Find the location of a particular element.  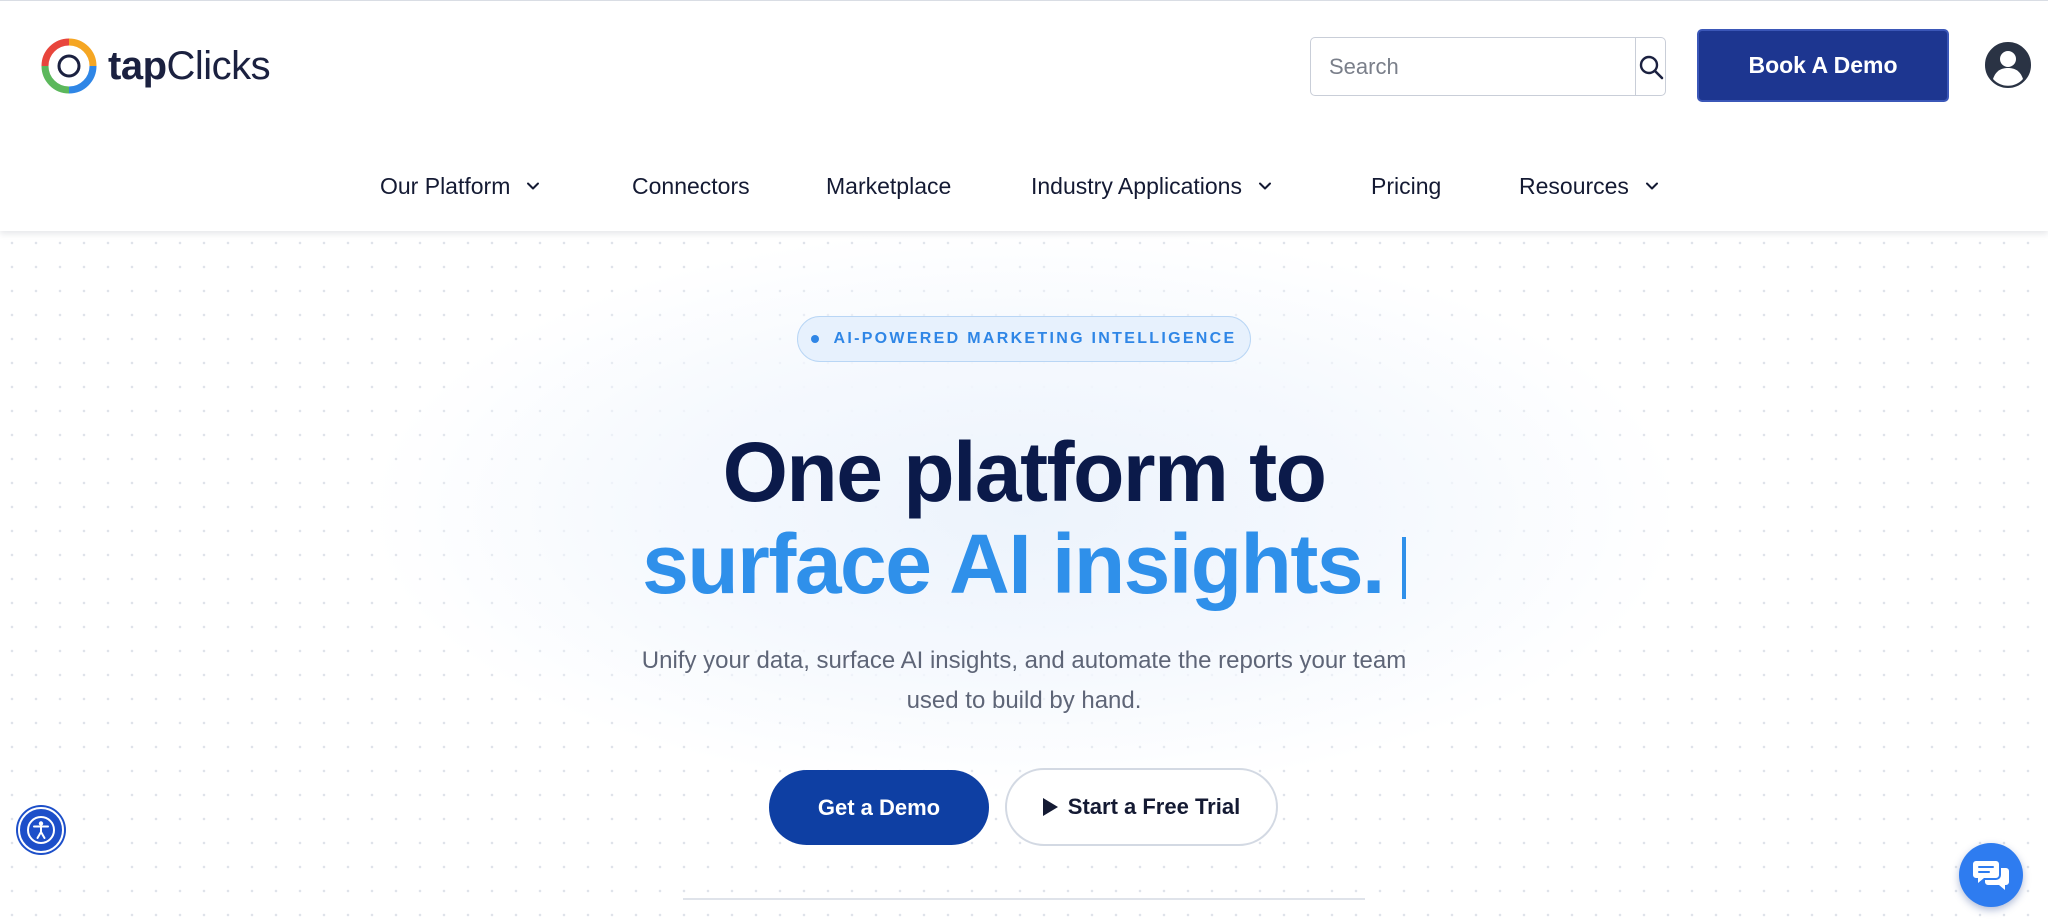

nav-item-label: Marketplace is located at coordinates (889, 185).